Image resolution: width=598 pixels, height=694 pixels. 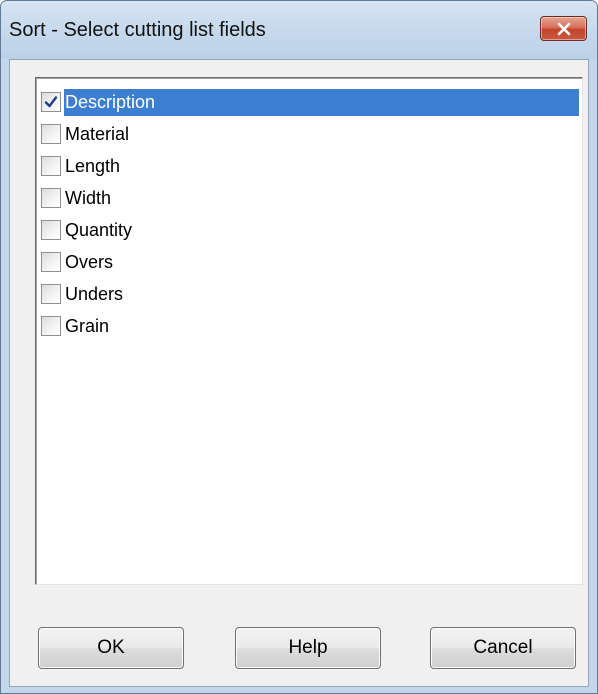 I want to click on checkbox-quantity, so click(x=51, y=230).